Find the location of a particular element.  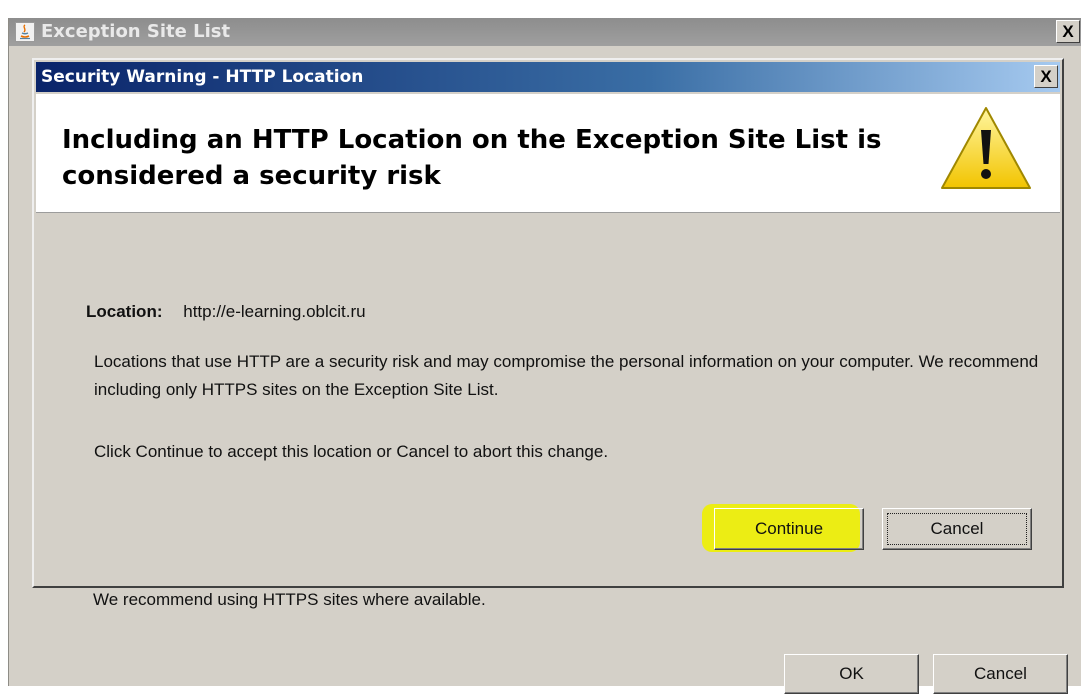

ok-button: OK is located at coordinates (851, 674).